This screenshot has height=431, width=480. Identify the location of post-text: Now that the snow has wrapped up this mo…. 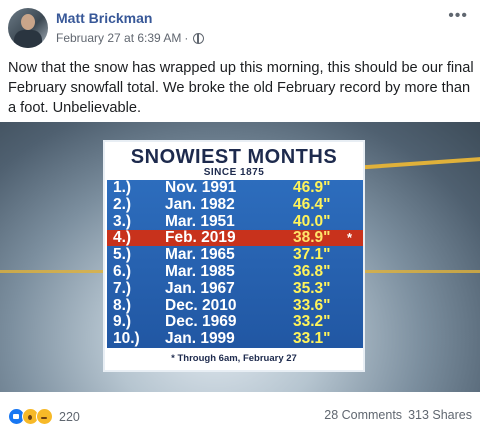
(241, 88).